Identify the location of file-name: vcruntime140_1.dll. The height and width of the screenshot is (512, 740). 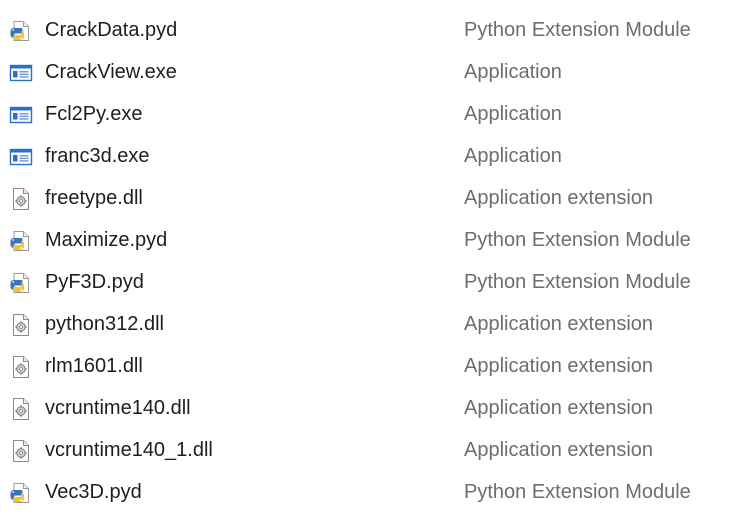
(129, 450).